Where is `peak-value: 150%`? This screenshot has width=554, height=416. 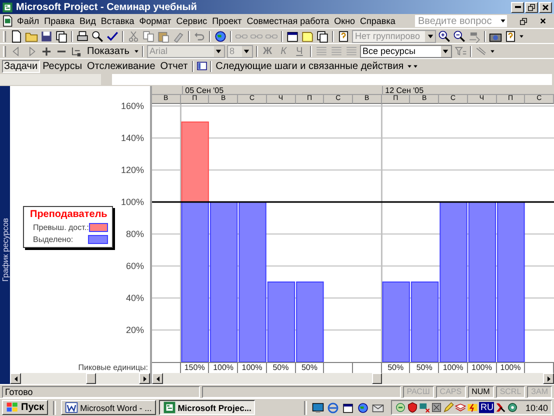 peak-value: 150% is located at coordinates (194, 368).